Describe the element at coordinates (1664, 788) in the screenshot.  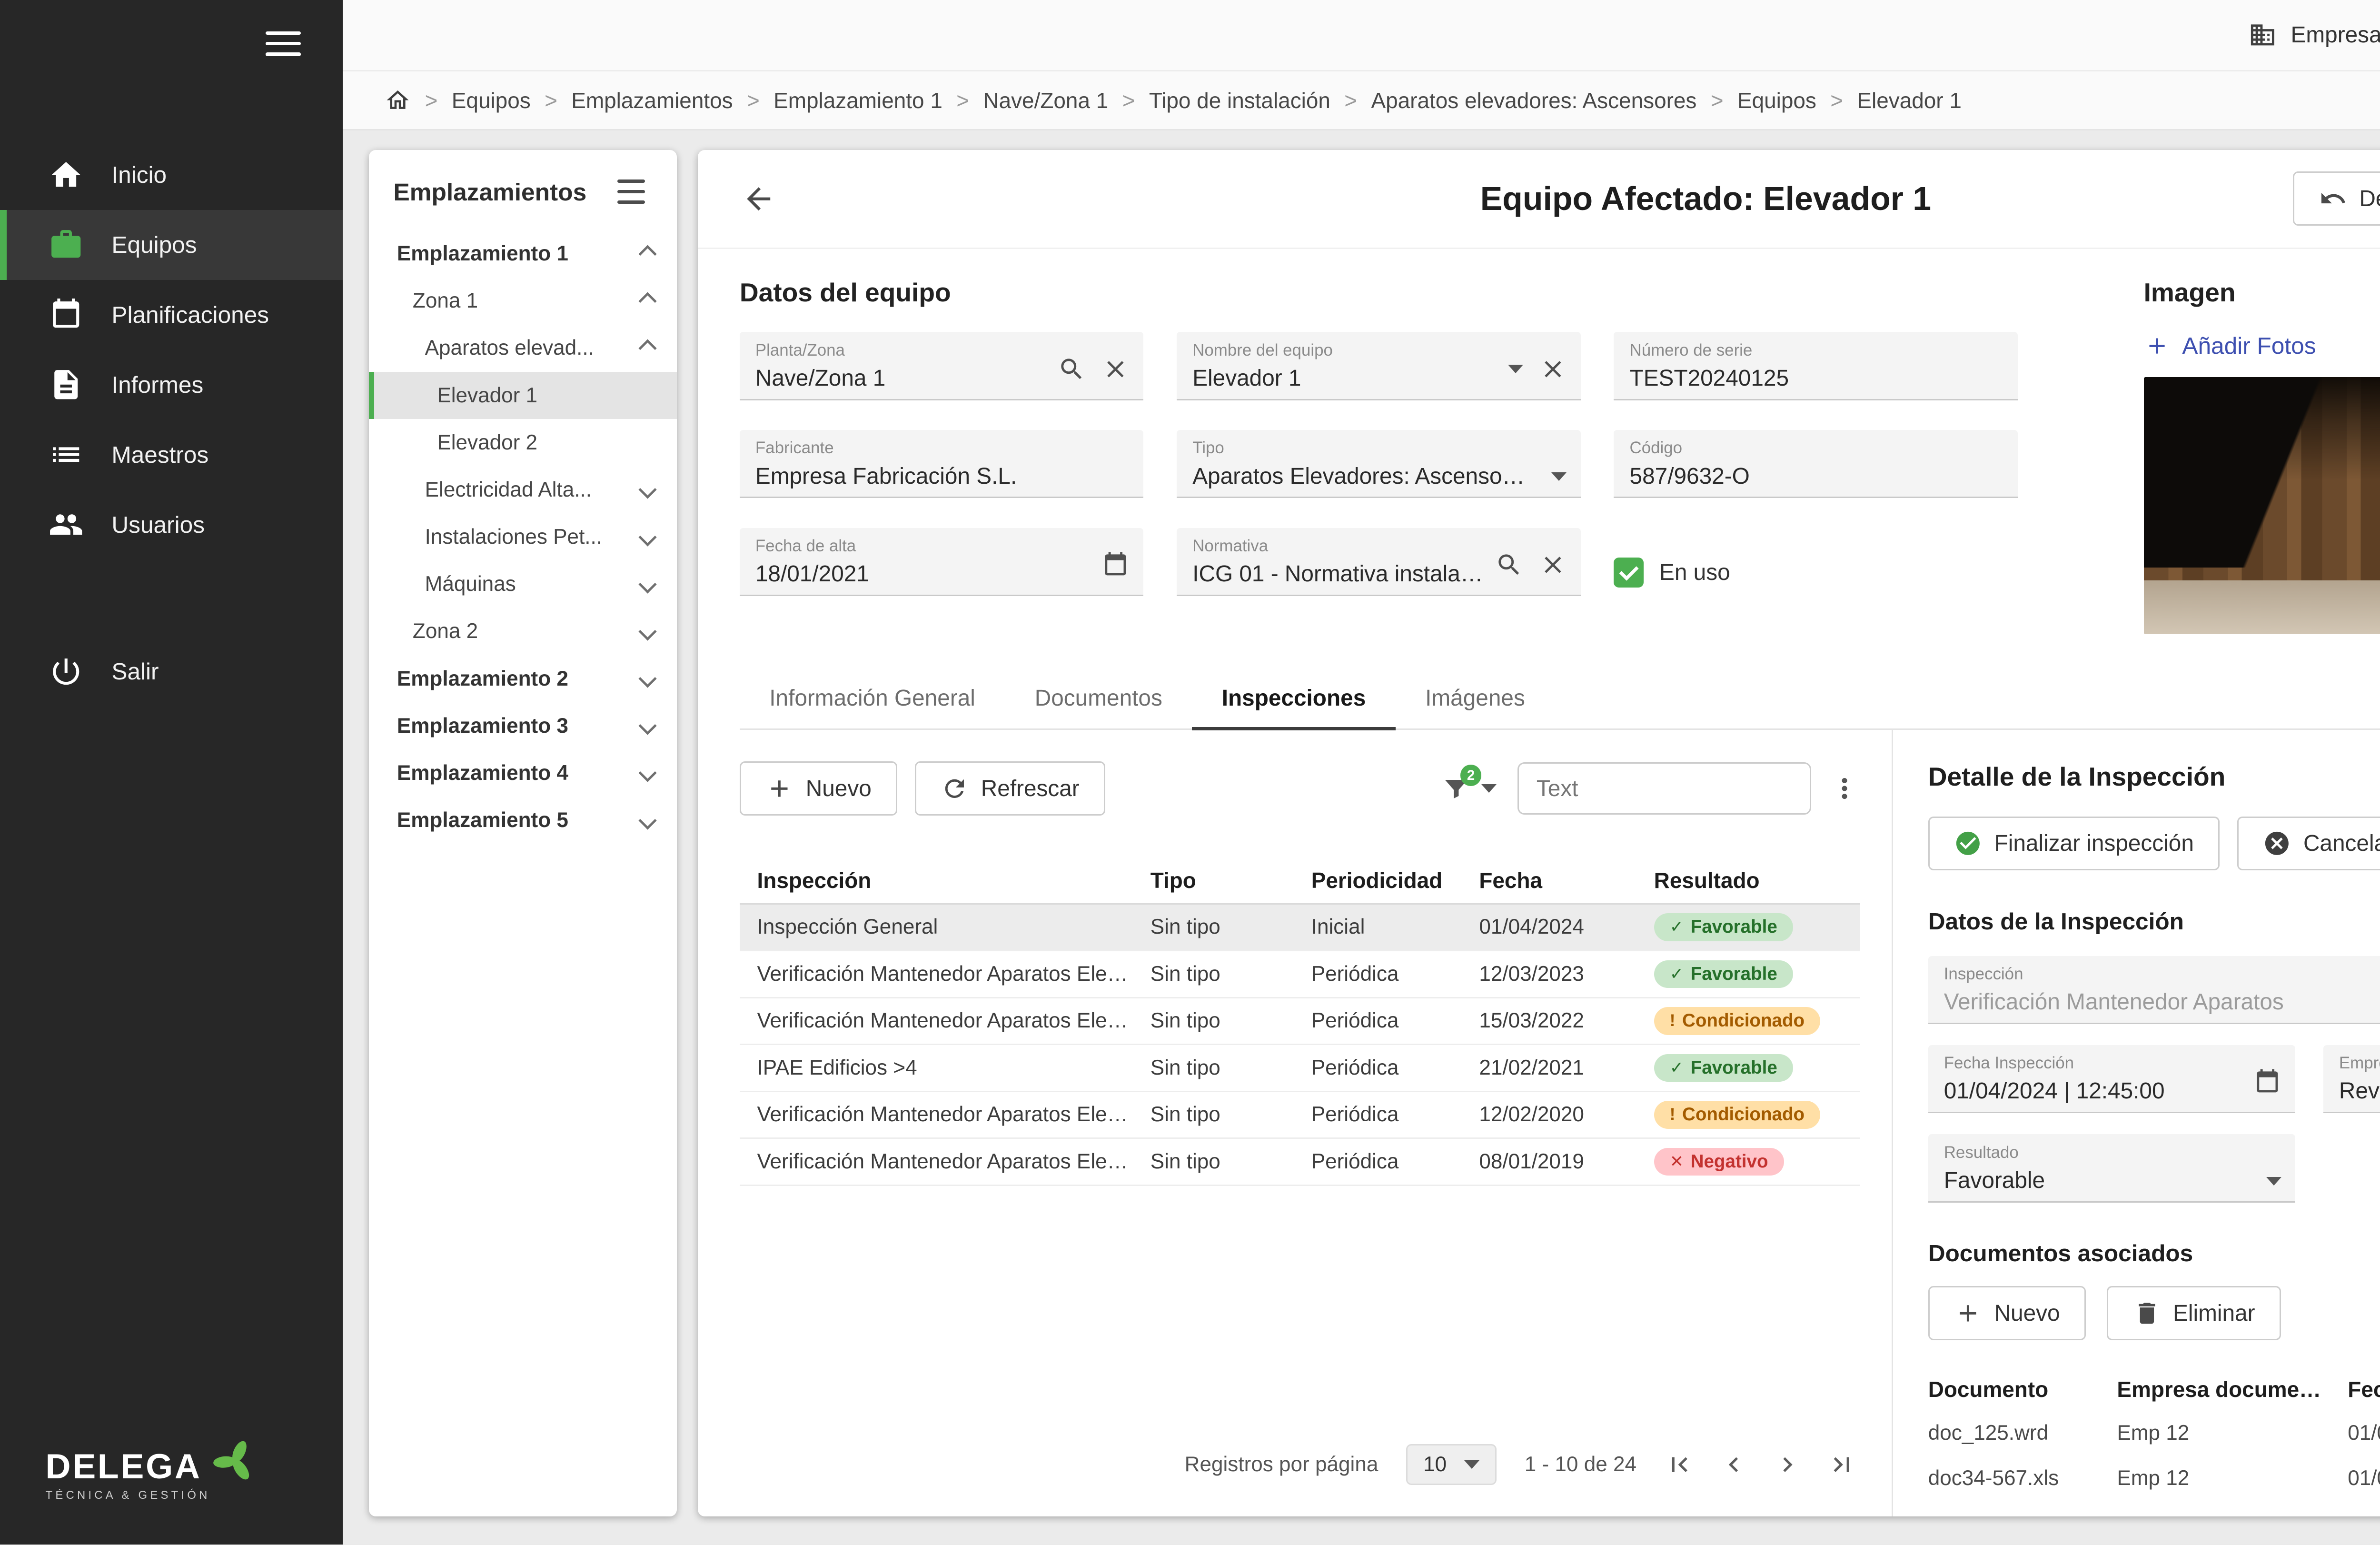
I see `search-input` at that location.